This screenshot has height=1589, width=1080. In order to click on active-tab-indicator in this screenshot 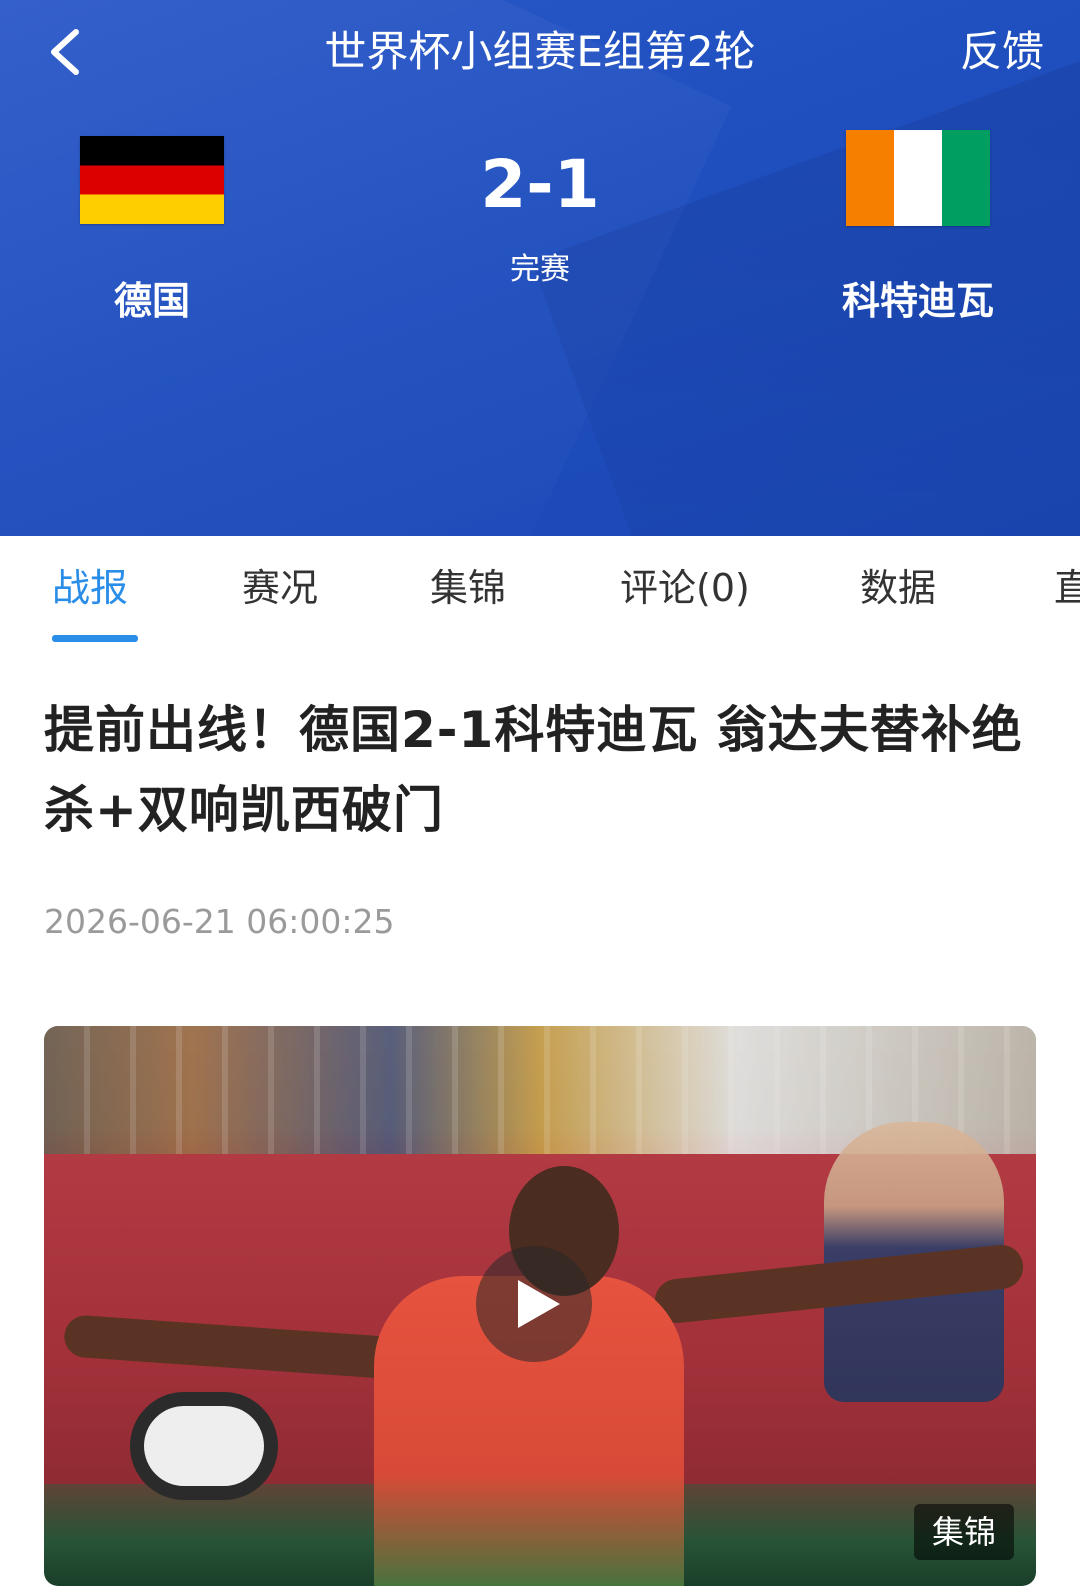, I will do `click(95, 638)`.